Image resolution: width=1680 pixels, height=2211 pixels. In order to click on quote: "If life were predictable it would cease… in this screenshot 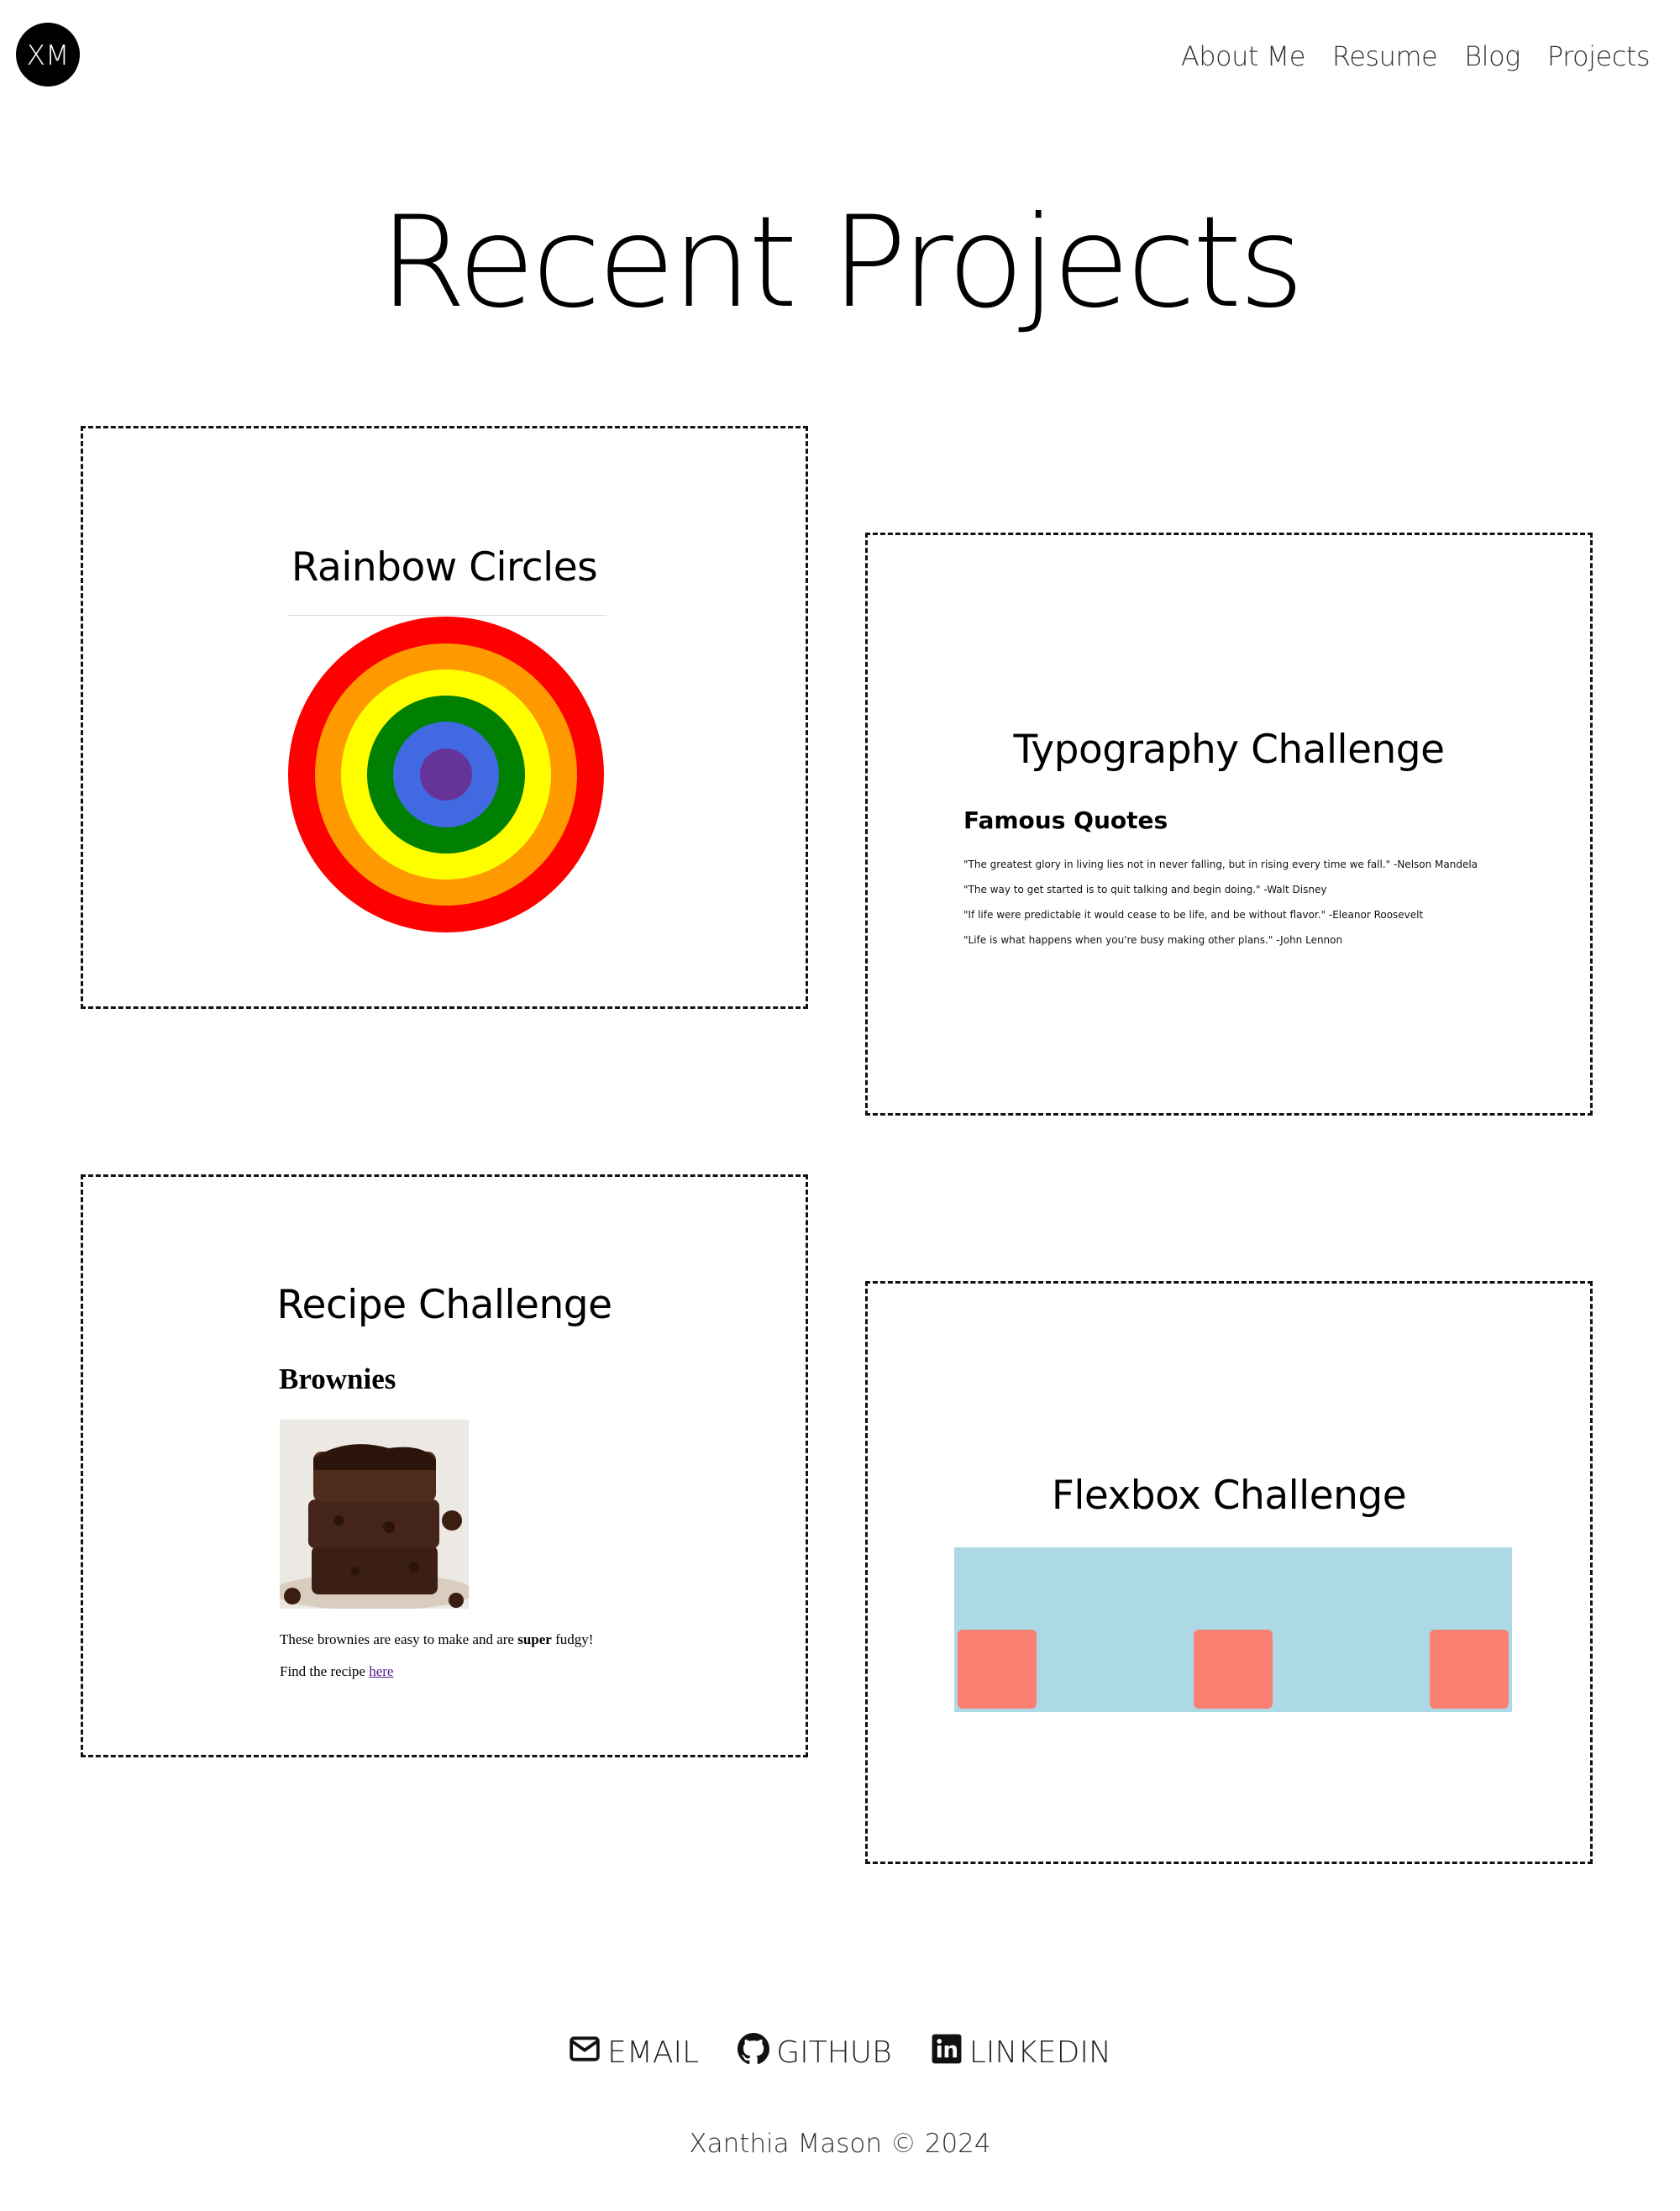, I will do `click(1193, 915)`.